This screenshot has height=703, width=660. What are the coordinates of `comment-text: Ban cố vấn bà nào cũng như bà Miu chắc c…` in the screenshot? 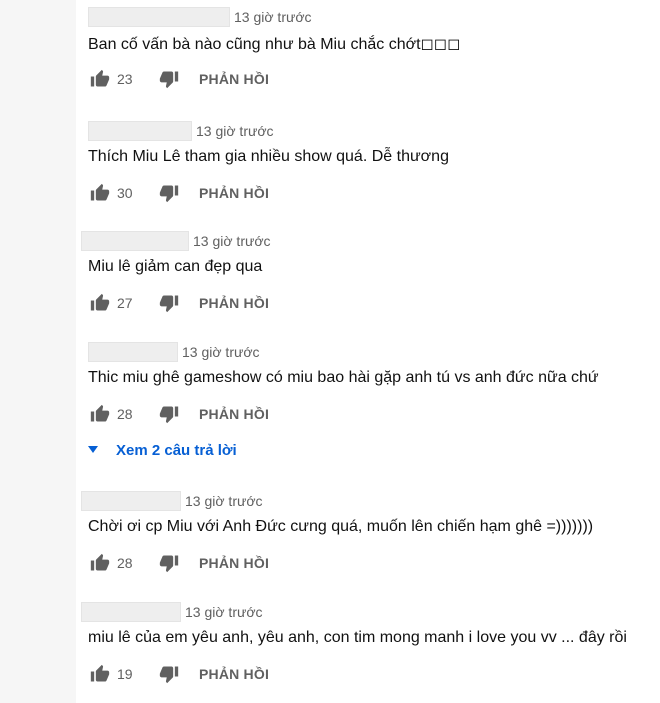 It's located at (274, 44).